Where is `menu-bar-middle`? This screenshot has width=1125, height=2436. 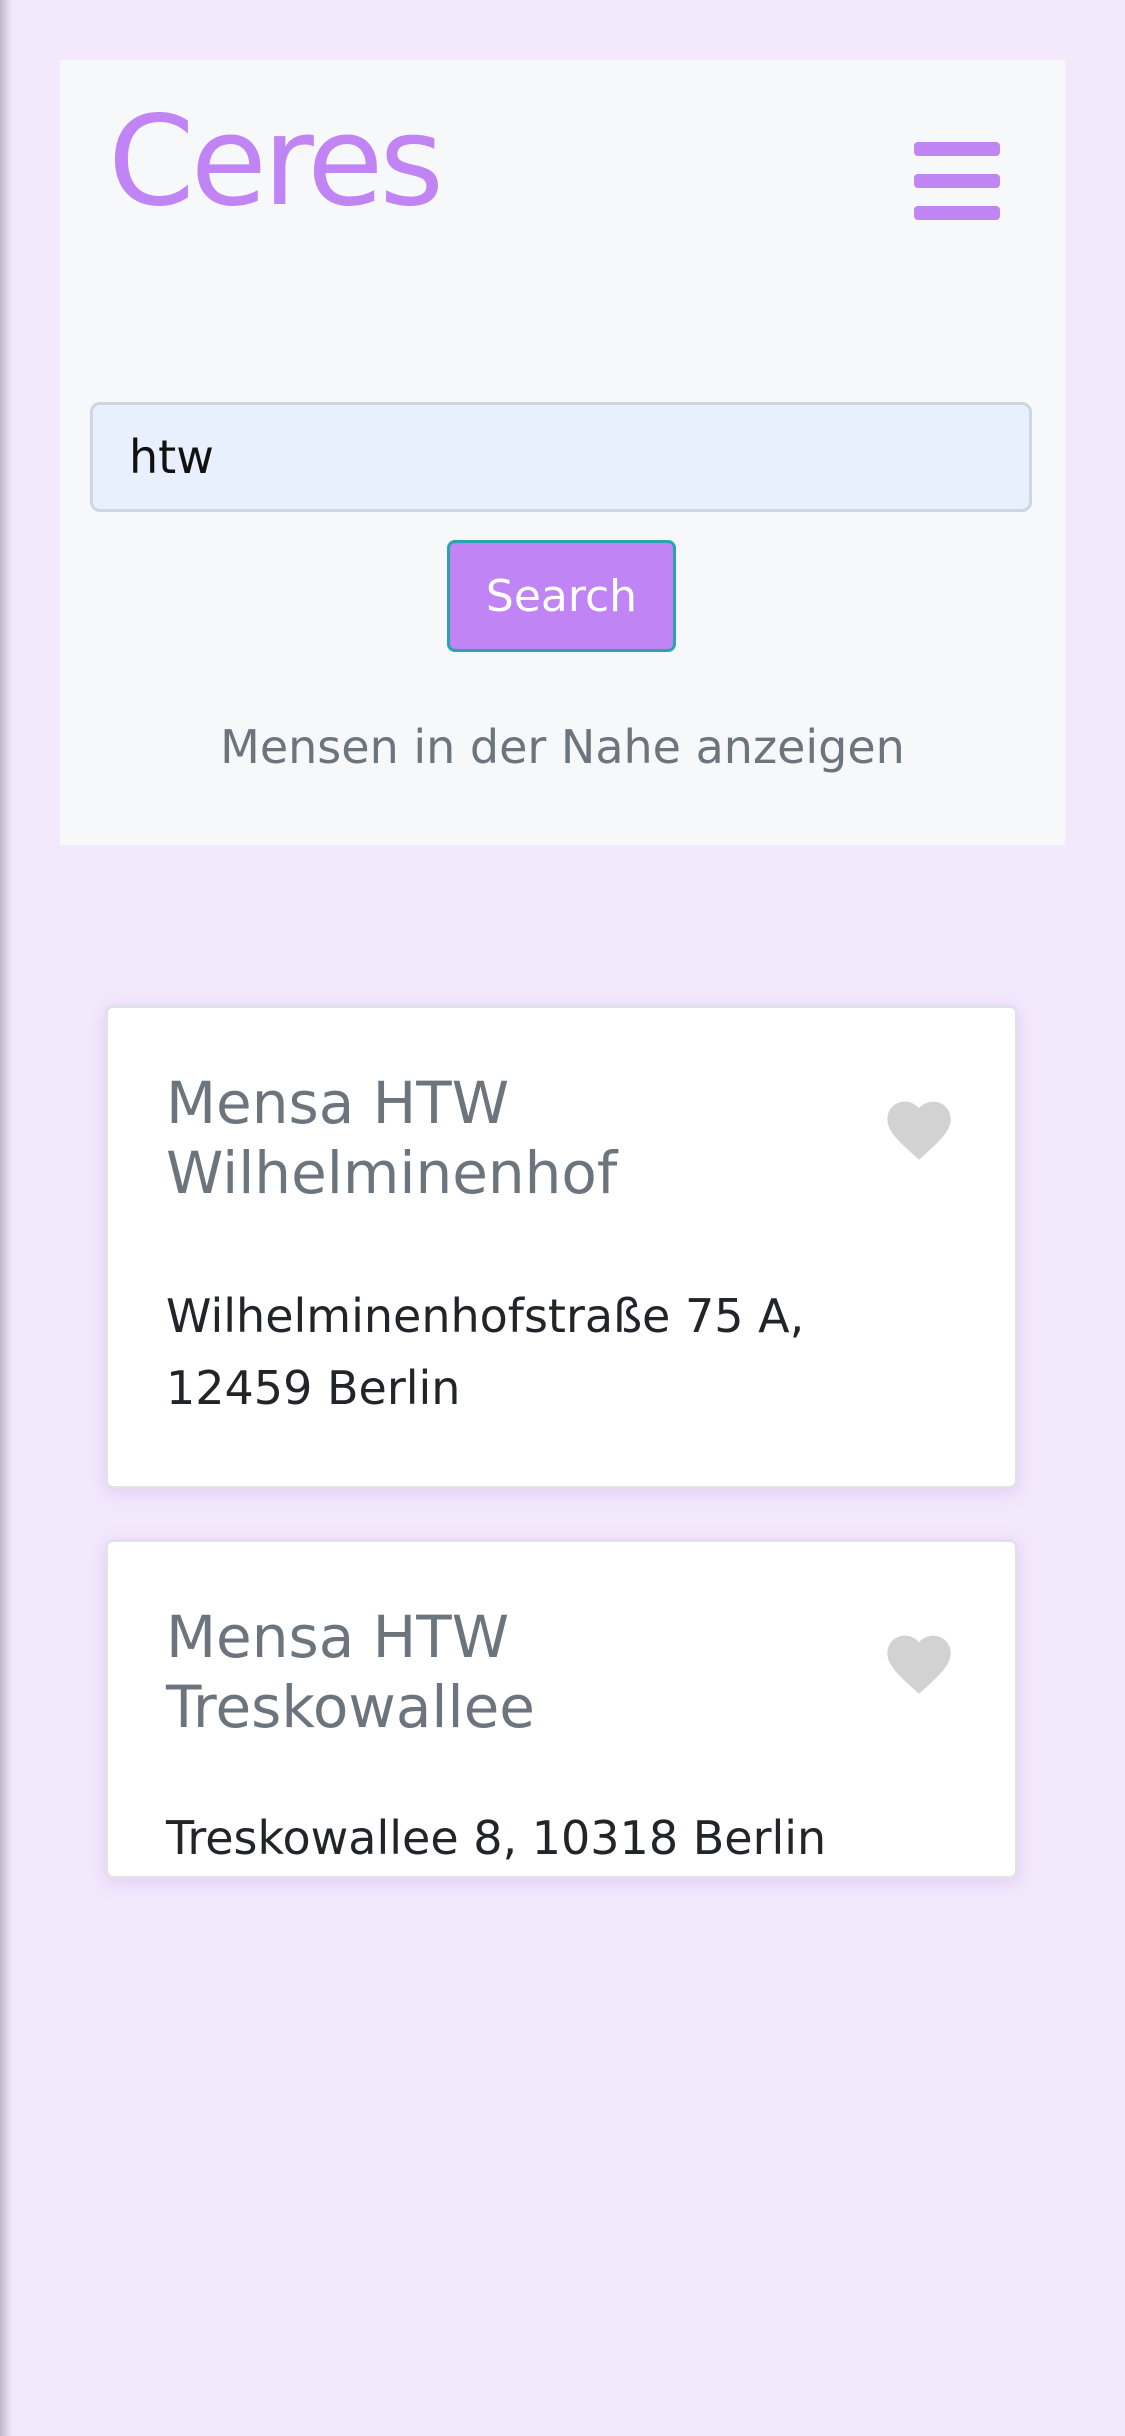 menu-bar-middle is located at coordinates (957, 181).